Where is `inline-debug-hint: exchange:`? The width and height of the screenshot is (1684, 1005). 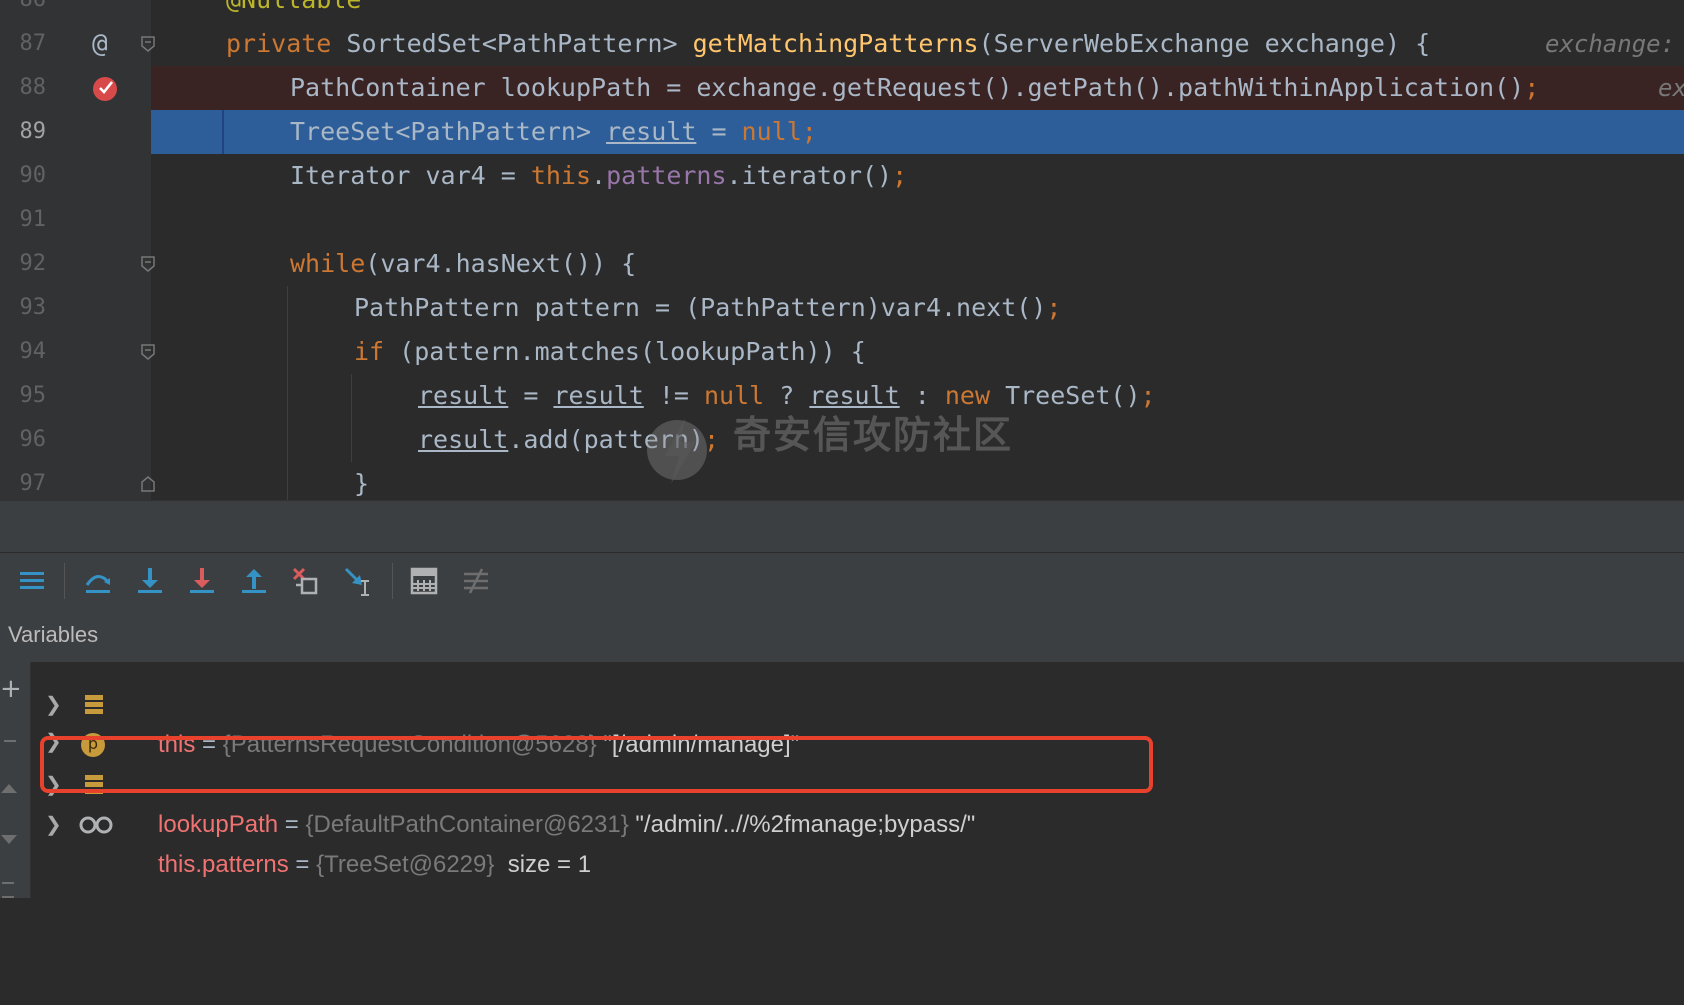 inline-debug-hint: exchange: is located at coordinates (1610, 44).